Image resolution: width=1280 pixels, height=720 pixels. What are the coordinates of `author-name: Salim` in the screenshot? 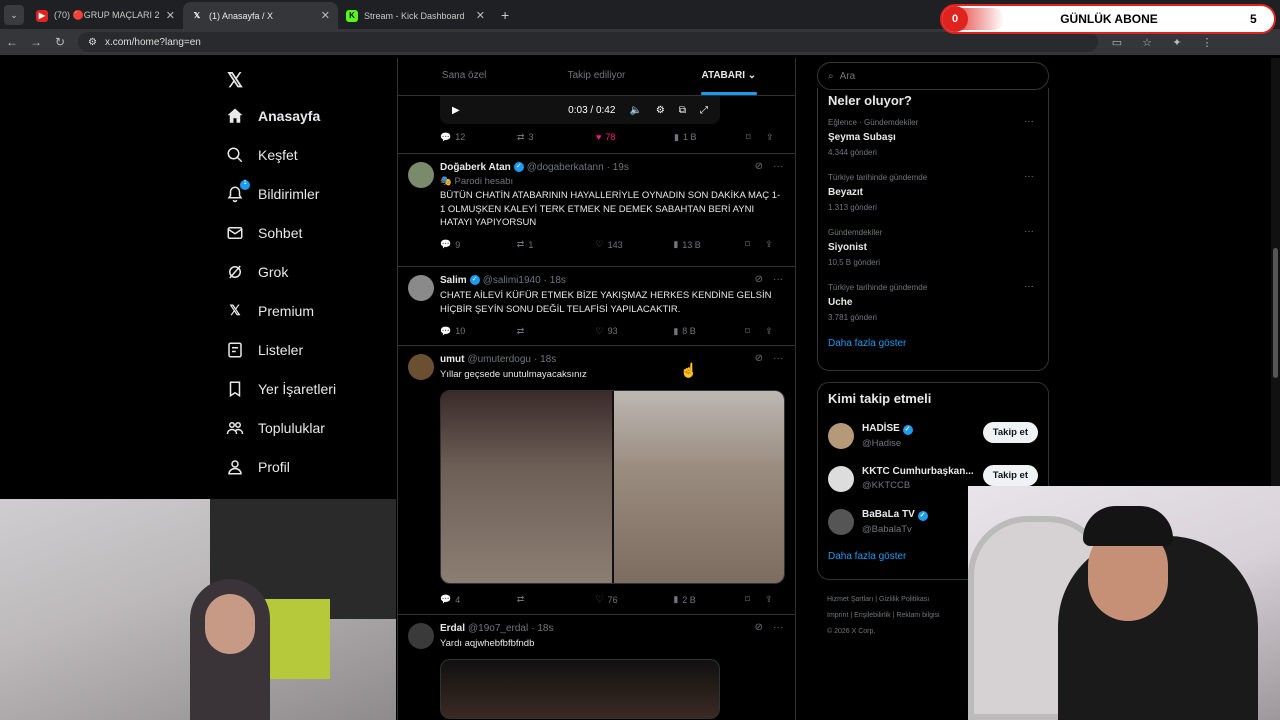 It's located at (453, 280).